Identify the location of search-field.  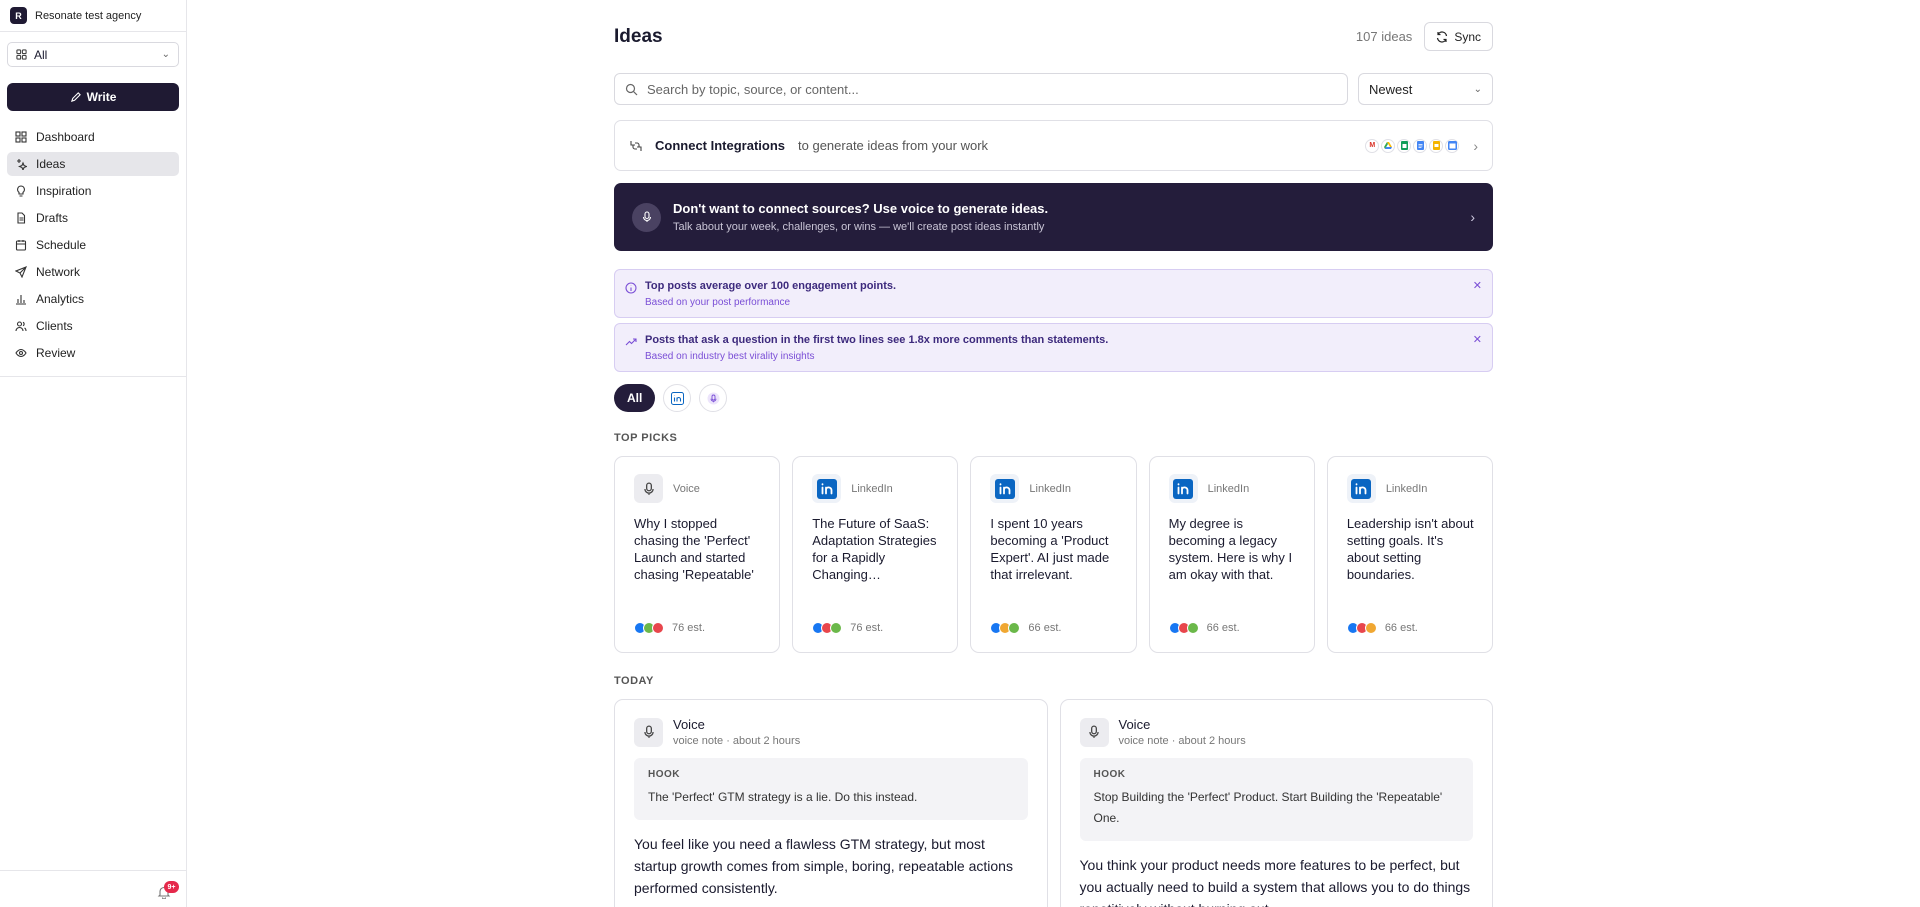
(981, 89).